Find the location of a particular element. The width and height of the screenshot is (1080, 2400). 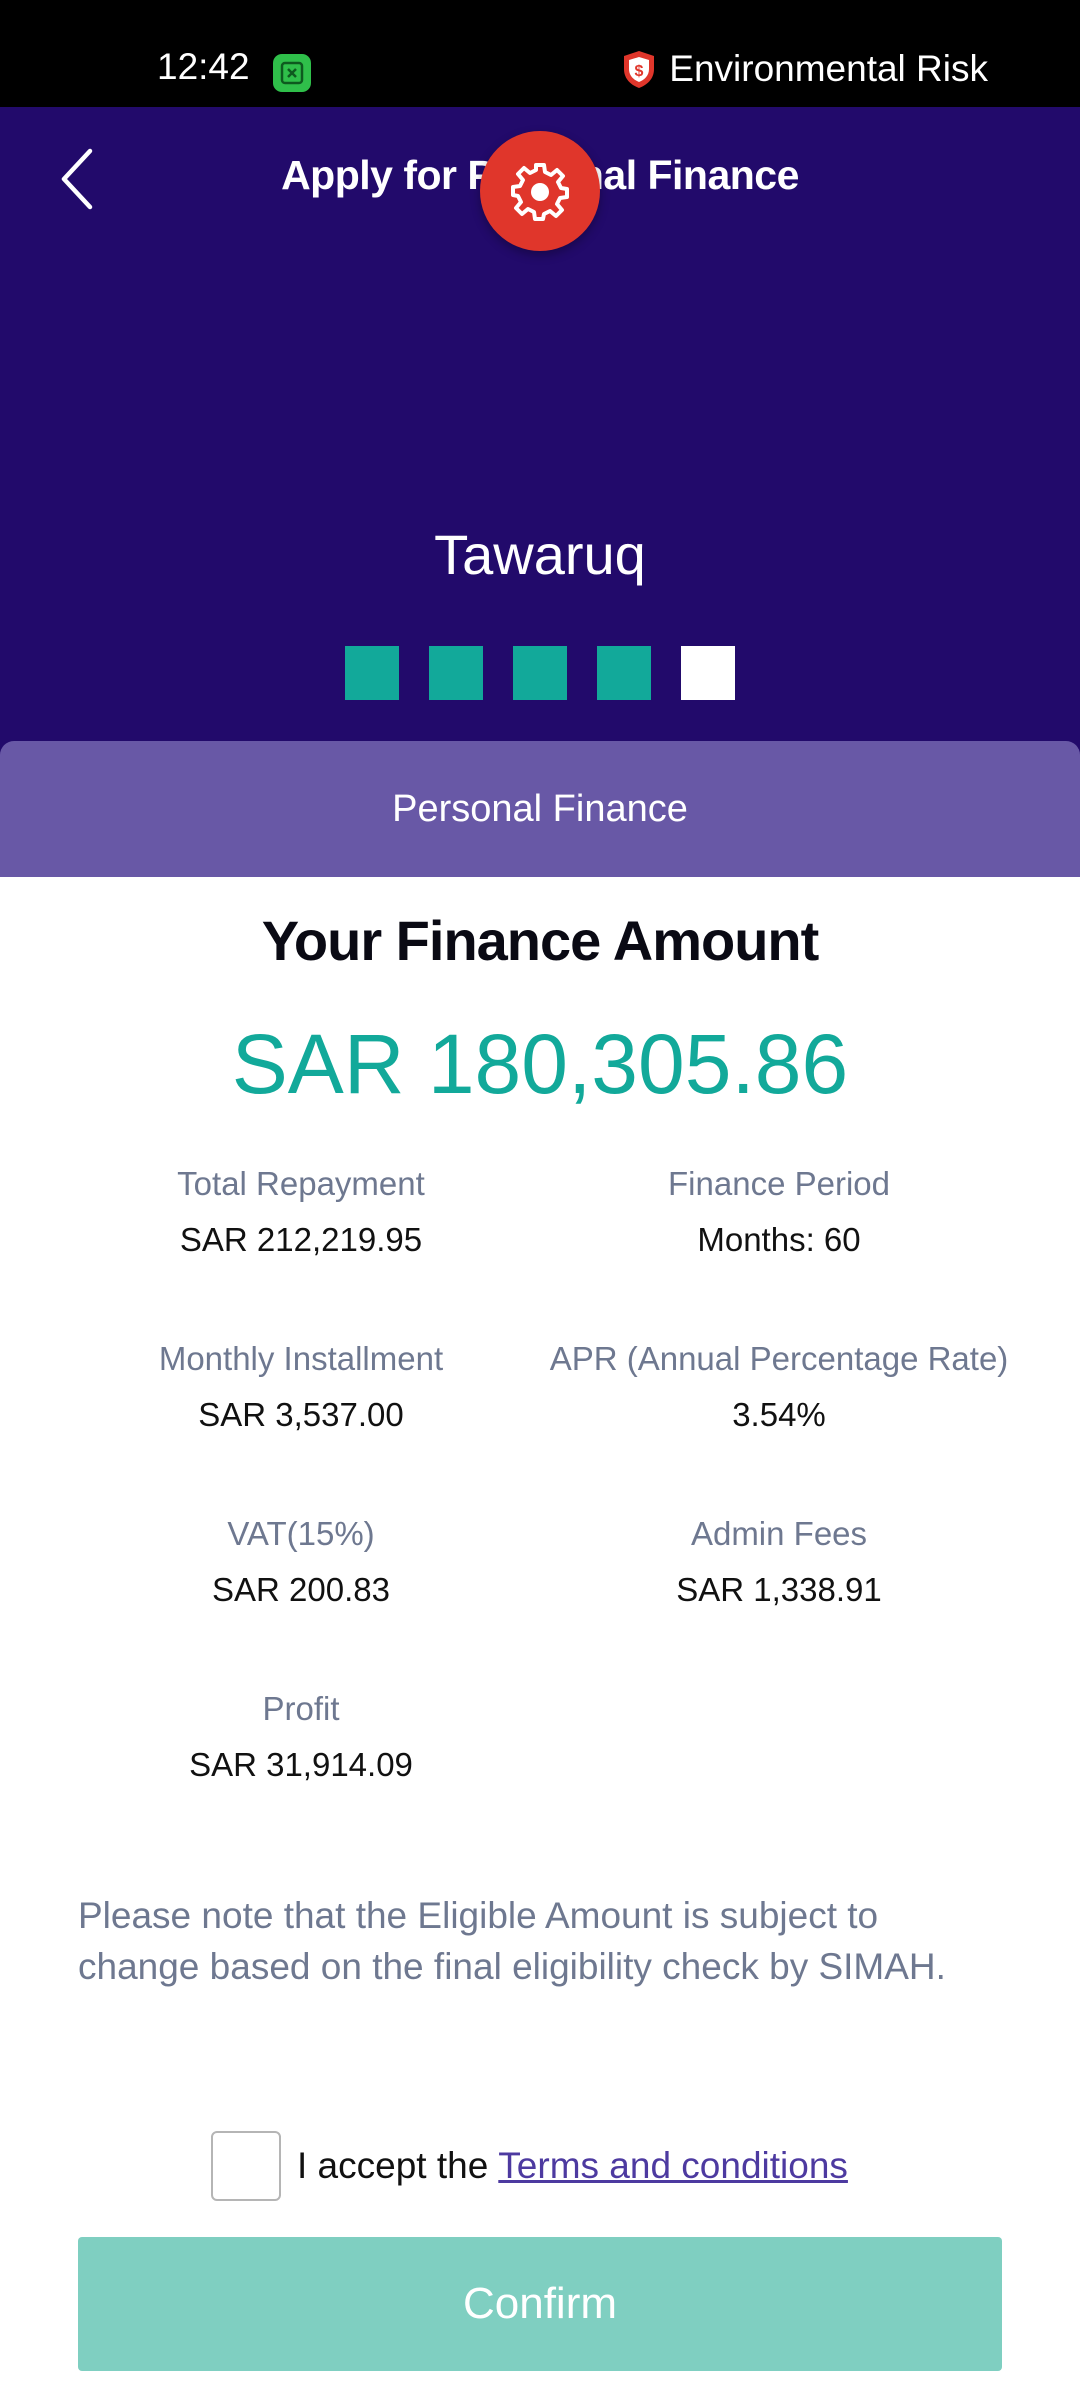

status-bar: 12:42 $ Environmental Risk is located at coordinates (540, 53).